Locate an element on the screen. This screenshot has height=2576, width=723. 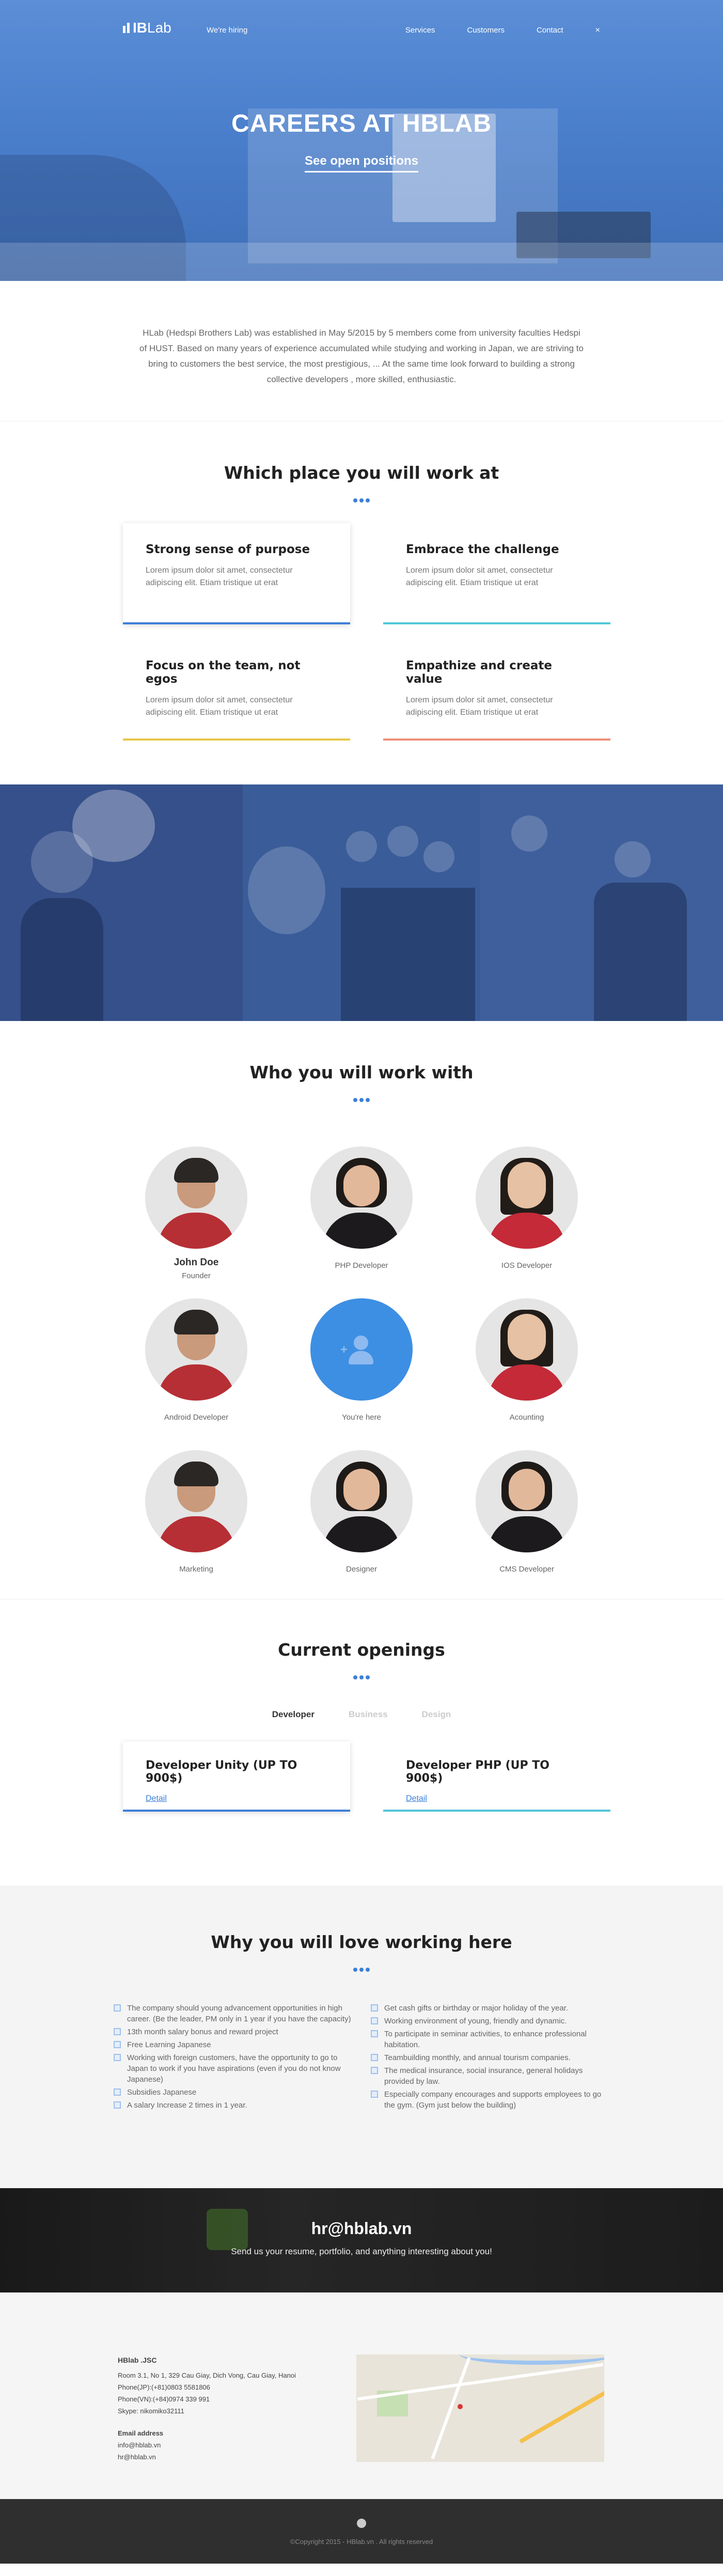
logo-bars-icon is located at coordinates (126, 28).